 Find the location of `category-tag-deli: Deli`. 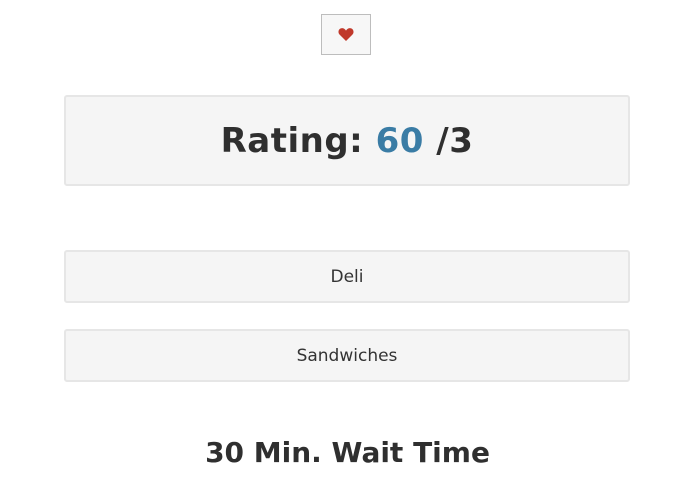

category-tag-deli: Deli is located at coordinates (347, 276).